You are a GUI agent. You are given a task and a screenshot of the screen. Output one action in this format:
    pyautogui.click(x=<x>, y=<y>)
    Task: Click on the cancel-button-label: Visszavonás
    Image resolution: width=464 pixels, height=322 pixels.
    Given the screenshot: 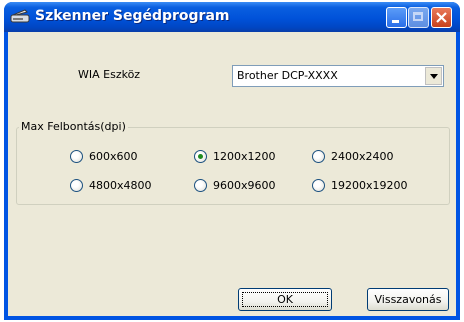 What is the action you would take?
    pyautogui.click(x=408, y=299)
    